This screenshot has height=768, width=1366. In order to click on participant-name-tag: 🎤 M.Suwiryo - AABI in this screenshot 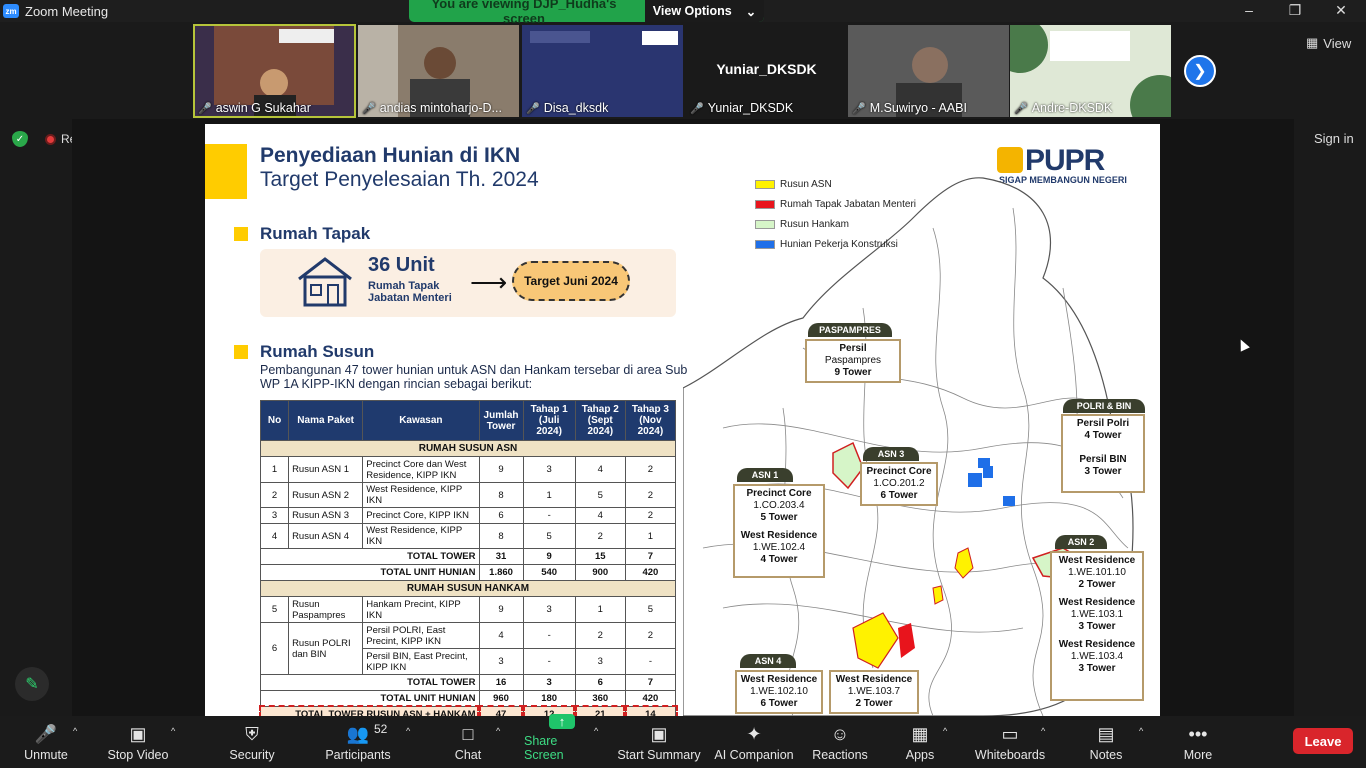, I will do `click(909, 108)`.